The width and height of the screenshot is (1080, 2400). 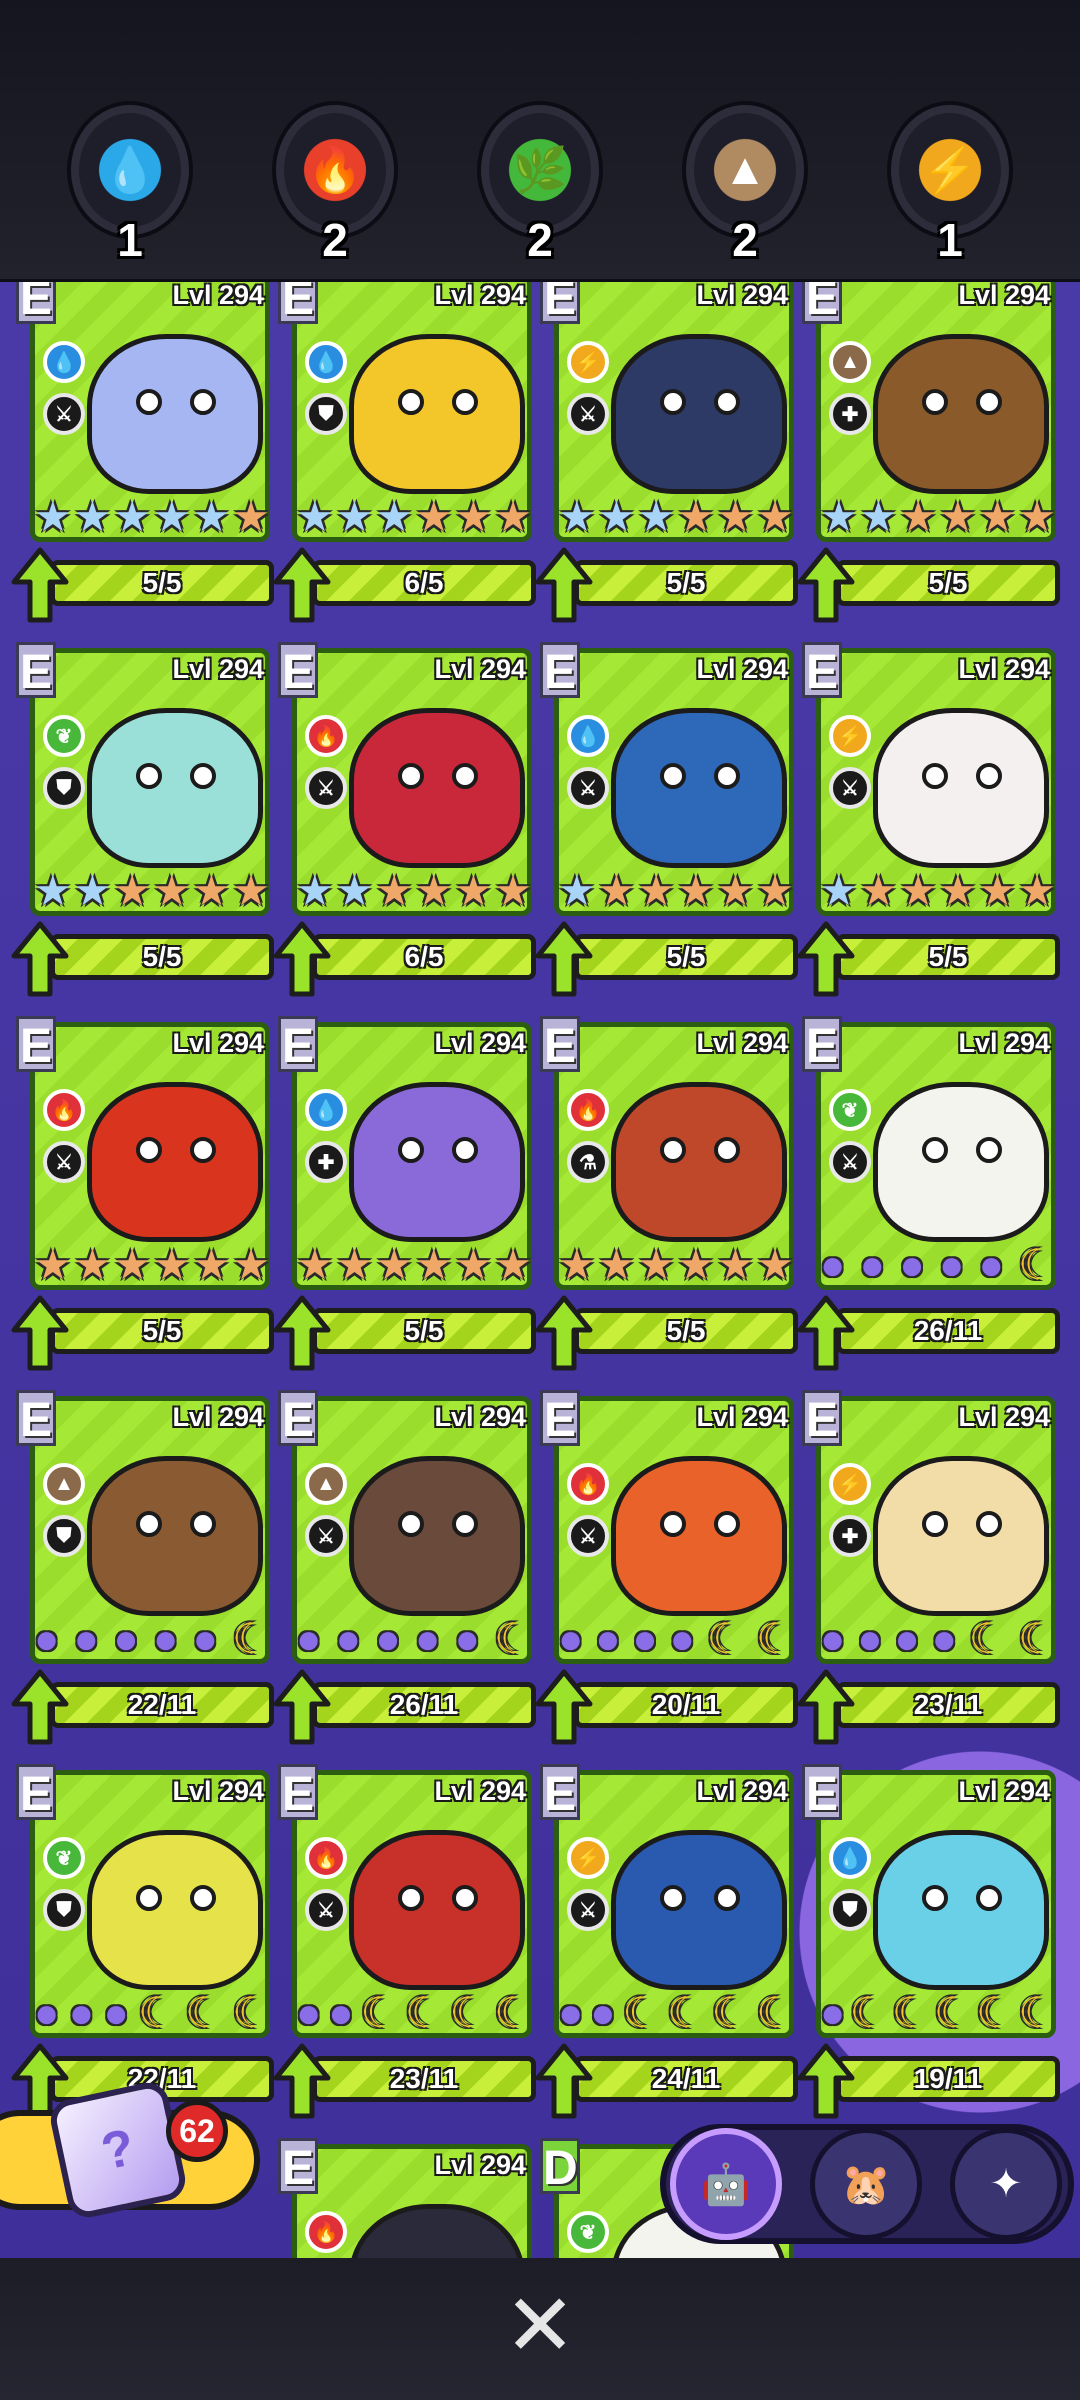 What do you see at coordinates (928, 1568) in the screenshot?
I see `creature-card: ⚡ ✚ E Lvl 294 ● ● ● ● ☾ ☾ 23/11` at bounding box center [928, 1568].